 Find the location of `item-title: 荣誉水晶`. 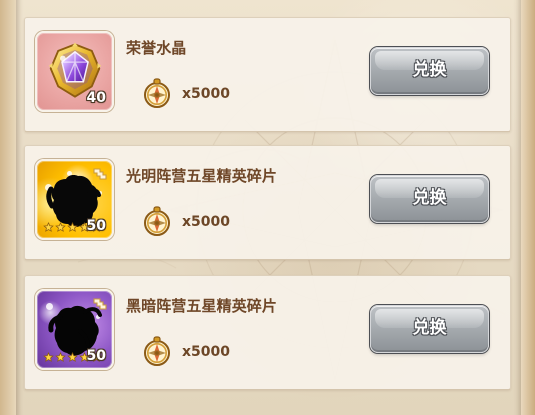

item-title: 荣誉水晶 is located at coordinates (156, 48).